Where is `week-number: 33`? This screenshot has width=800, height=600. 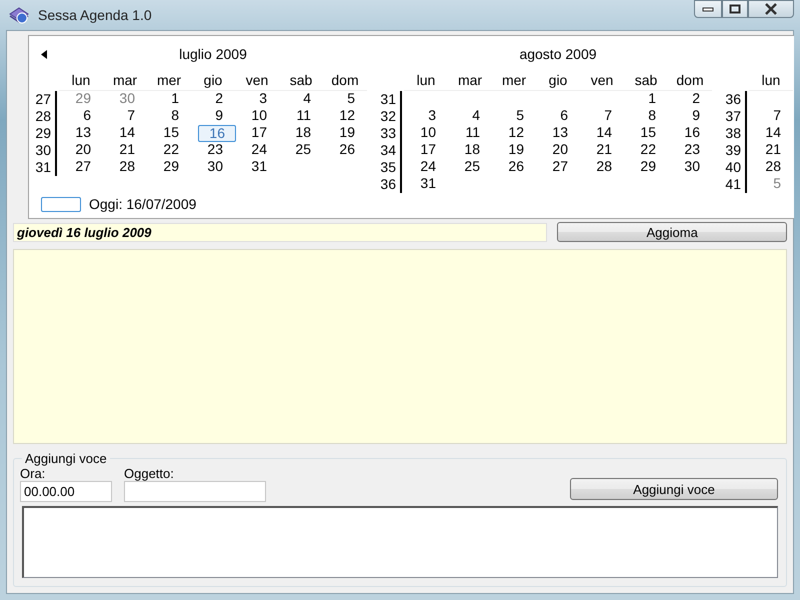
week-number: 33 is located at coordinates (387, 133).